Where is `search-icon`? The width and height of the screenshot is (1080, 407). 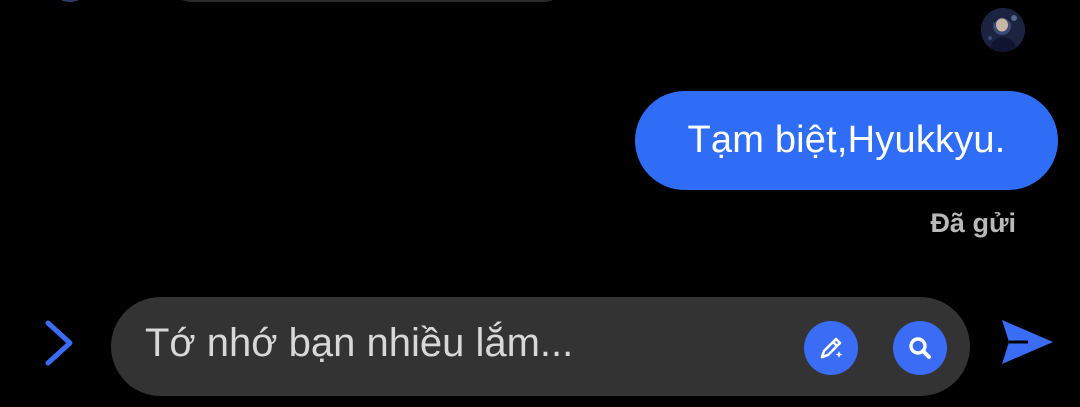
search-icon is located at coordinates (920, 348).